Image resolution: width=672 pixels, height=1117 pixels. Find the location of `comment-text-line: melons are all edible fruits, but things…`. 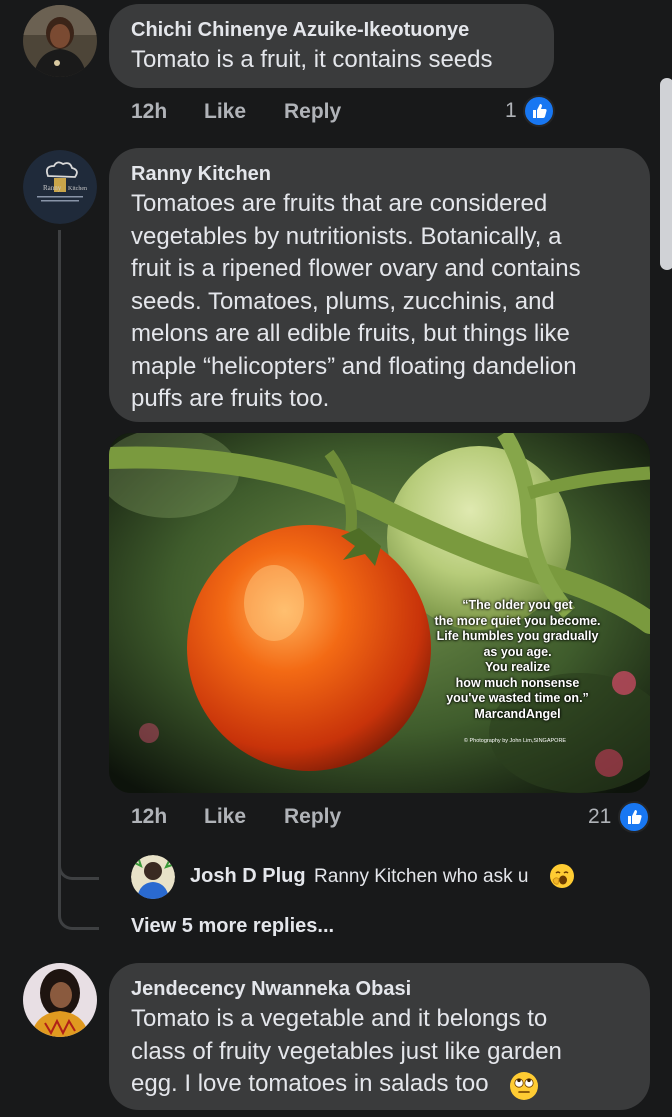

comment-text-line: melons are all edible fruits, but things… is located at coordinates (350, 333).